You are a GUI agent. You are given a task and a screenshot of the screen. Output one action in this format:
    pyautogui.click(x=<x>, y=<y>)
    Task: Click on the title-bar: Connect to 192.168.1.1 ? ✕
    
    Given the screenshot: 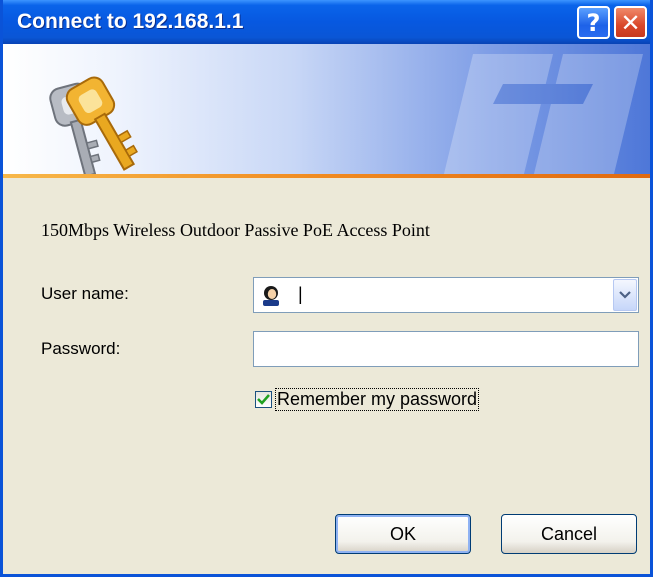 What is the action you would take?
    pyautogui.click(x=326, y=22)
    